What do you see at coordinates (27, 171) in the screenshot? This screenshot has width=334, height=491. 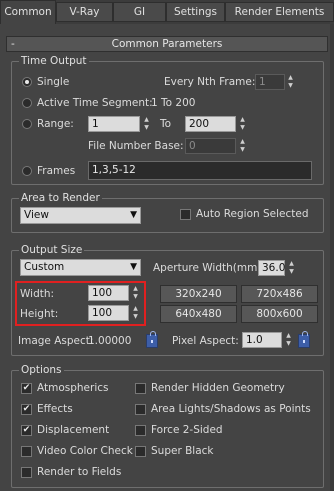 I see `frames-radio` at bounding box center [27, 171].